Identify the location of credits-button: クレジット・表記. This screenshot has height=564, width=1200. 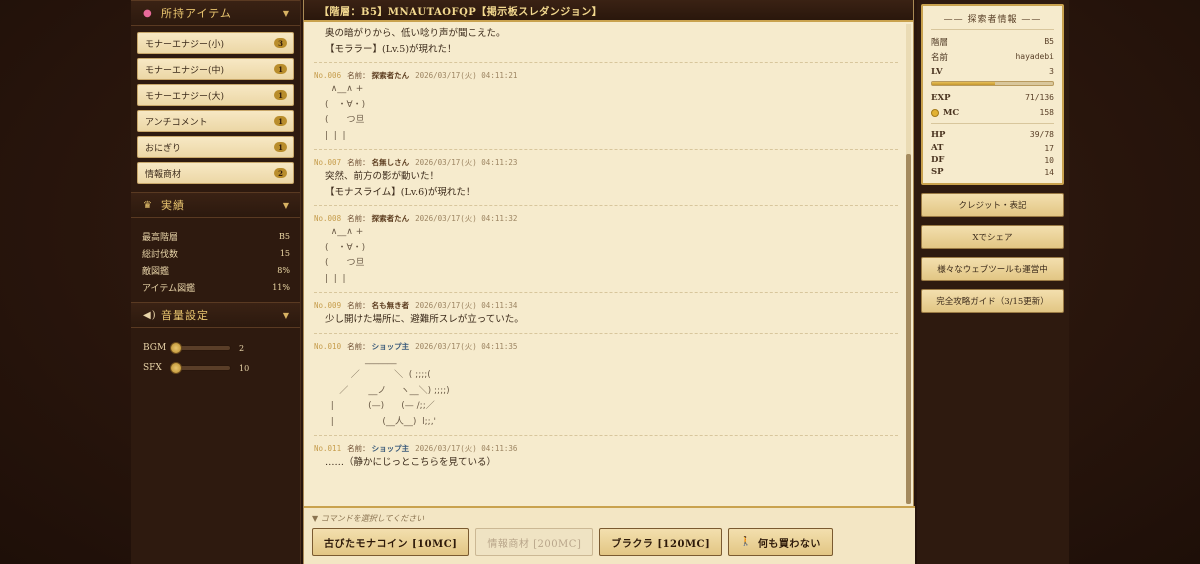
(992, 205).